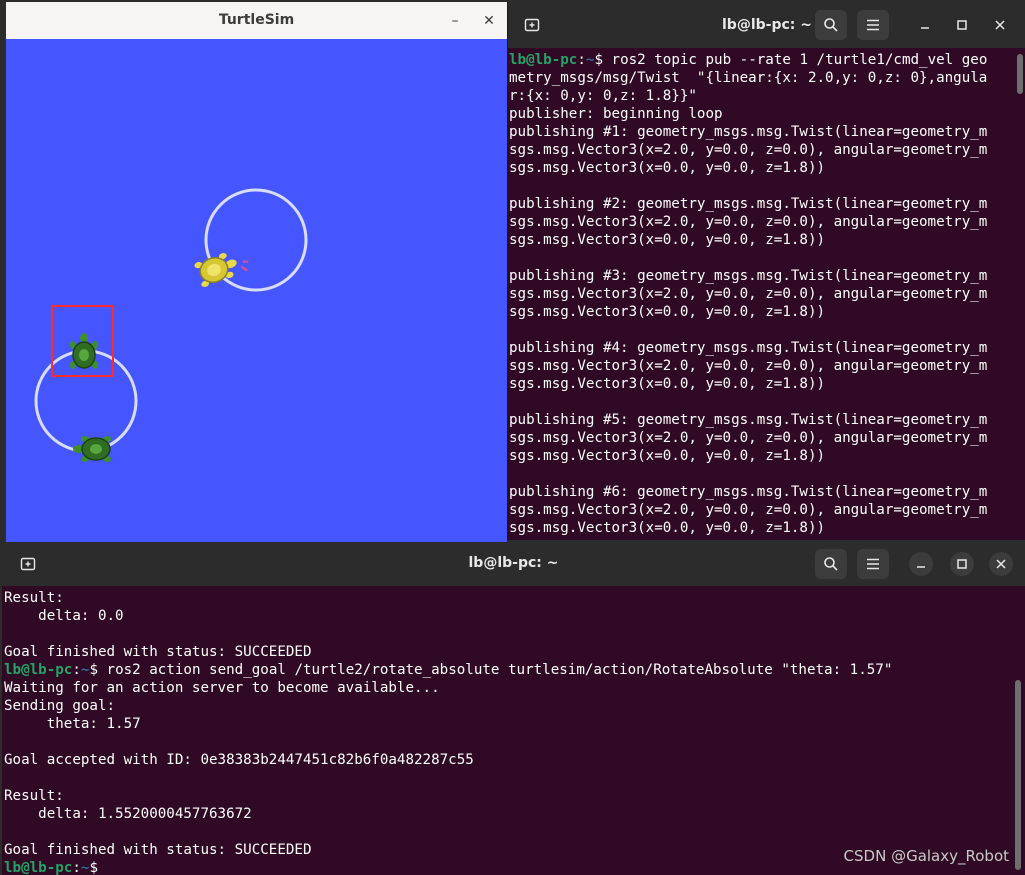 Image resolution: width=1025 pixels, height=875 pixels. Describe the element at coordinates (64, 616) in the screenshot. I see `terminal-line-text: delta: 0.0` at that location.